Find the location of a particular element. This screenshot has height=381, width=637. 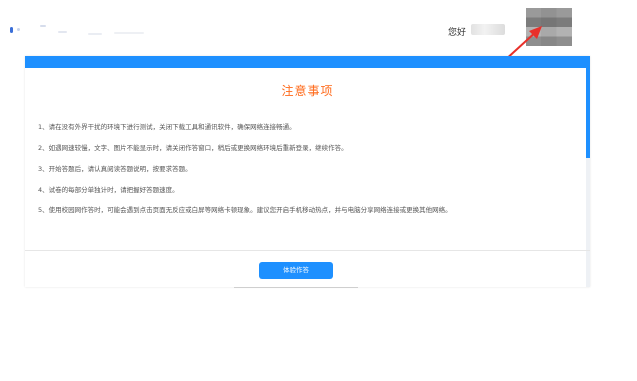

notice-item: 3、开始答题后，请认真阅读答题说明，按要求答题。 is located at coordinates (115, 169).